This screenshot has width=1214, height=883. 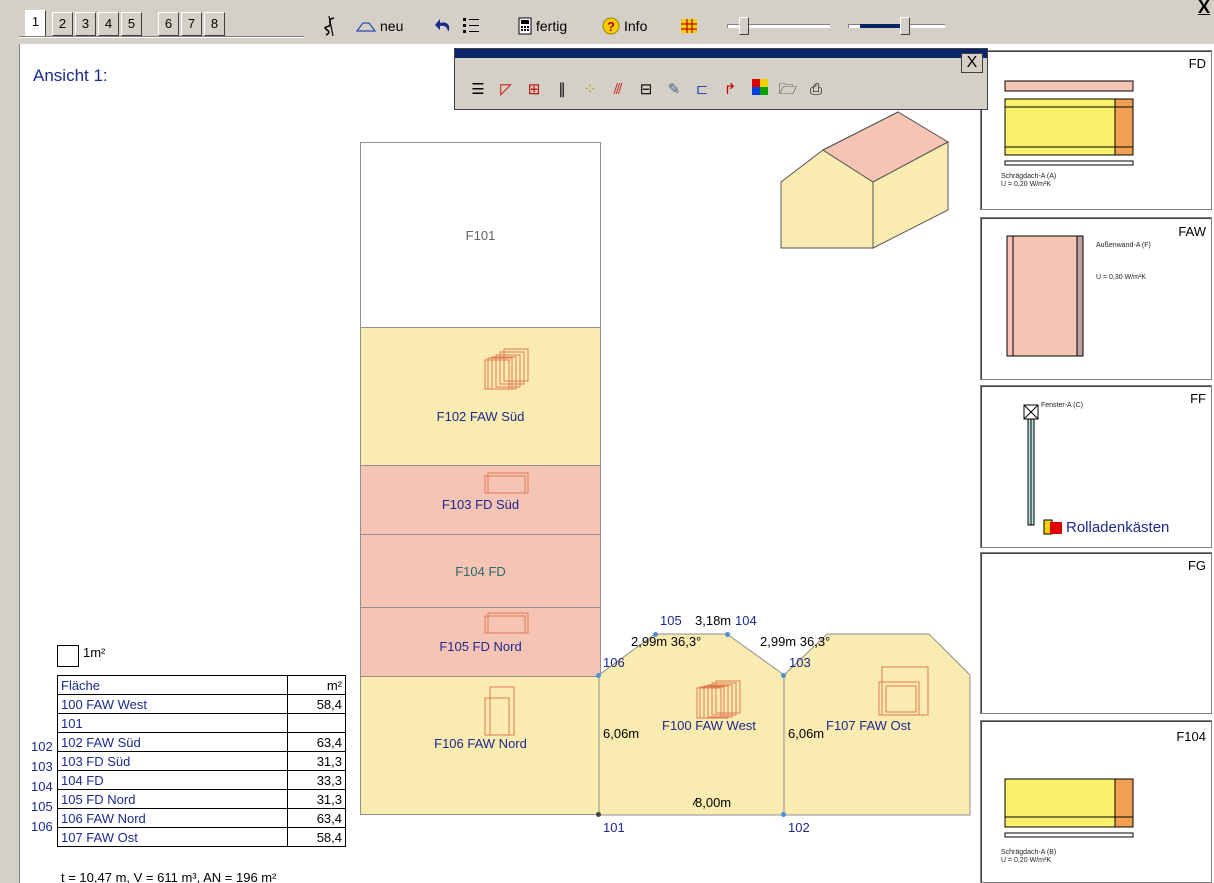 I want to click on face-f105: F105 FD Nord, so click(x=480, y=642).